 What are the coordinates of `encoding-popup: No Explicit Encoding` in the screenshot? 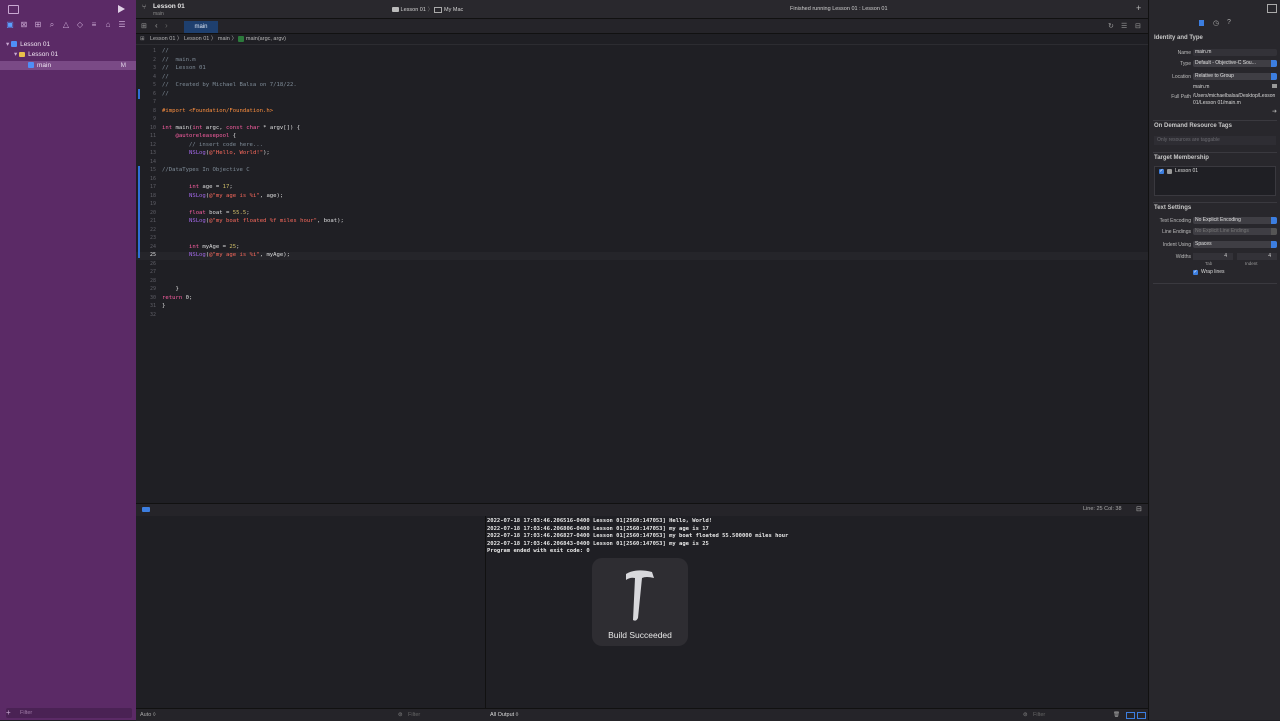 It's located at (1235, 220).